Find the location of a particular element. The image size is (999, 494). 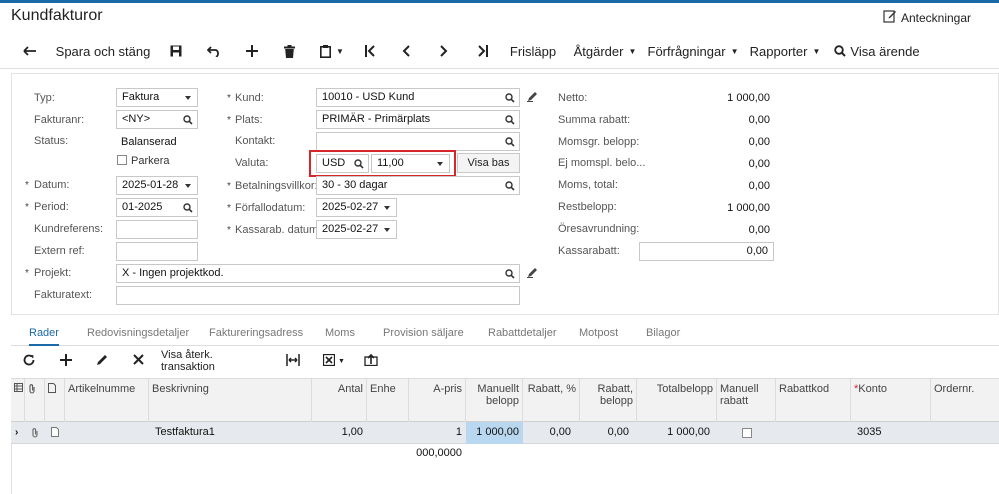

settings-column-header is located at coordinates (18, 401).